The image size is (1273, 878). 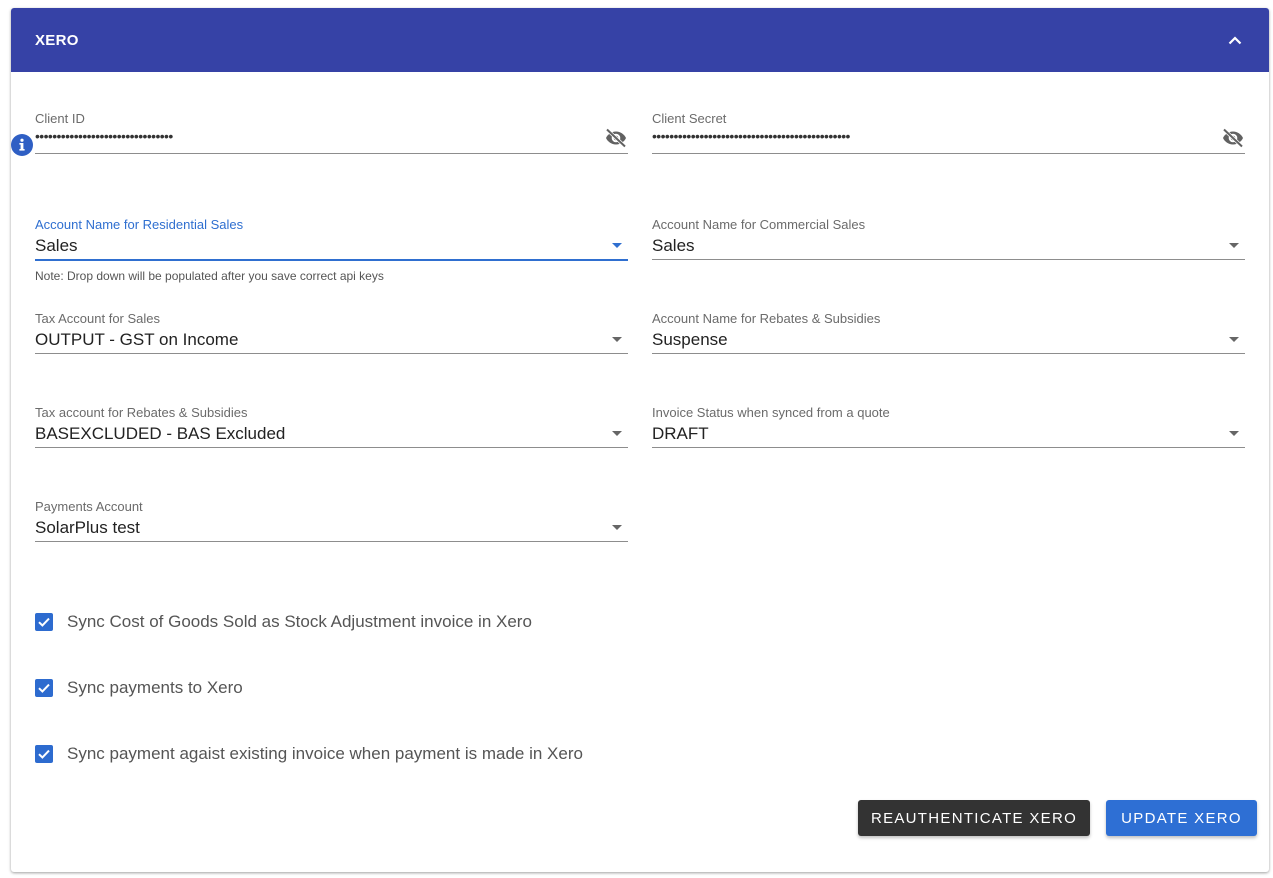 What do you see at coordinates (57, 40) in the screenshot?
I see `panel-title: XERO` at bounding box center [57, 40].